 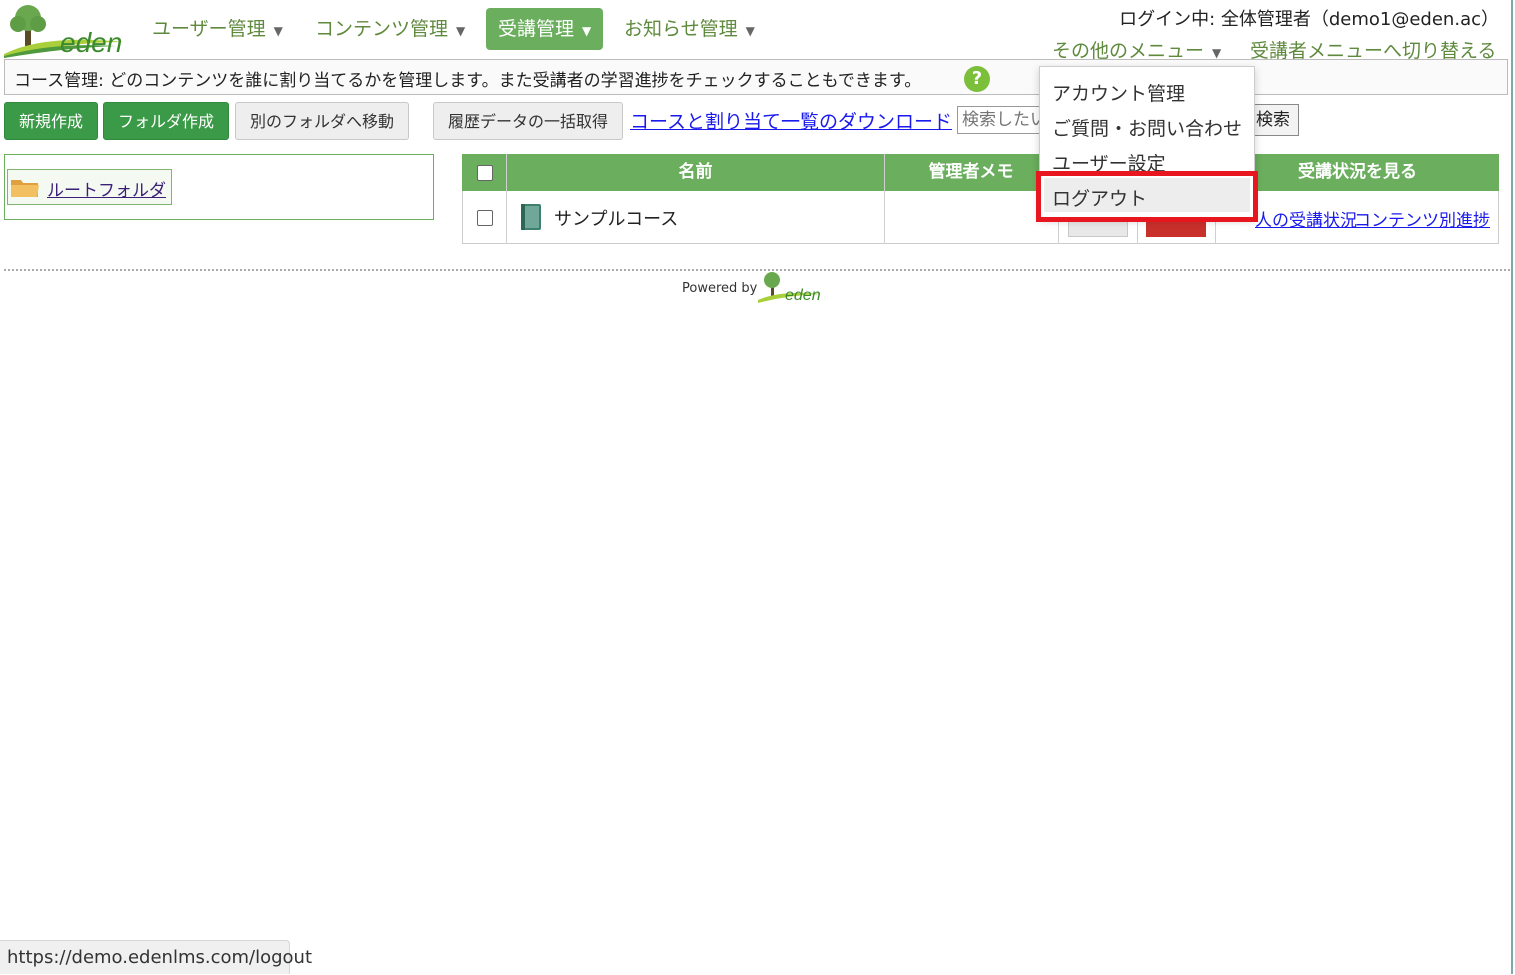 I want to click on bulk-history-button: 履歴データの一括取得, so click(x=528, y=121).